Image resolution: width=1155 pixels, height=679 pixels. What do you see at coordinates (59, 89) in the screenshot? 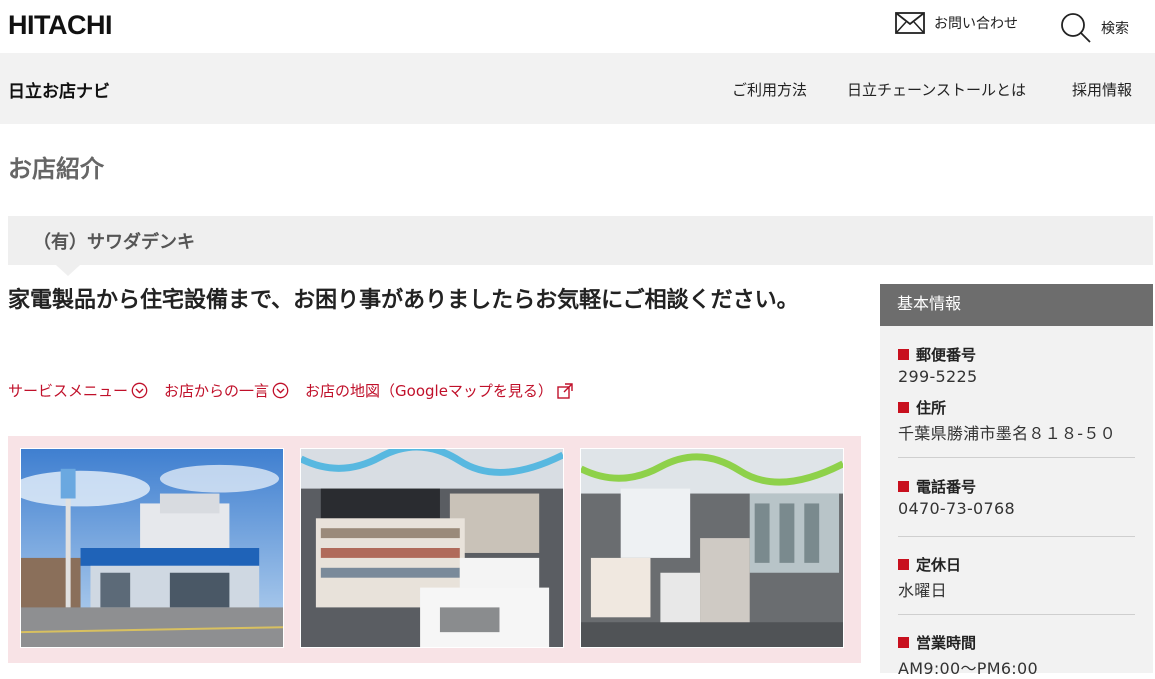
I see `site-title: 日立お店ナビ` at bounding box center [59, 89].